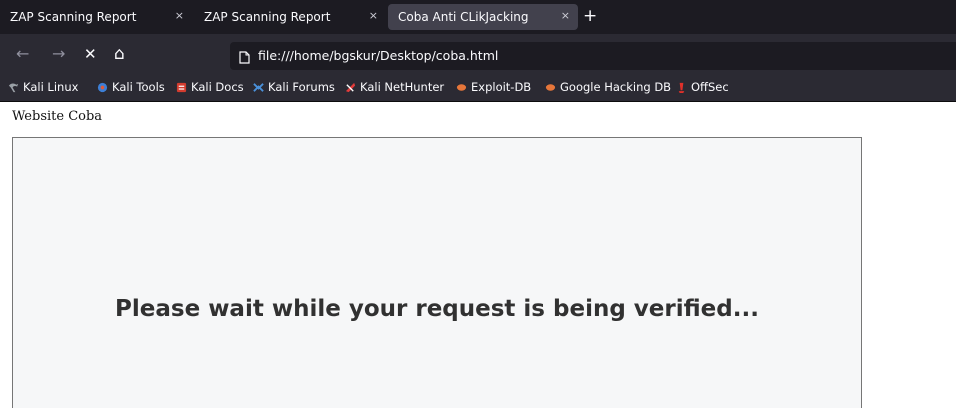  Describe the element at coordinates (301, 87) in the screenshot. I see `bookmark-label: Kali Forums` at that location.